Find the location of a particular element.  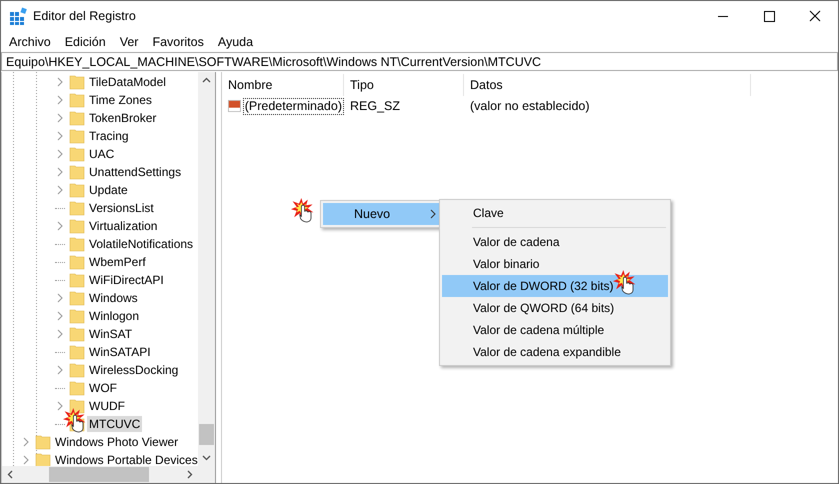

tree-item: WinSATAPI is located at coordinates (120, 352).